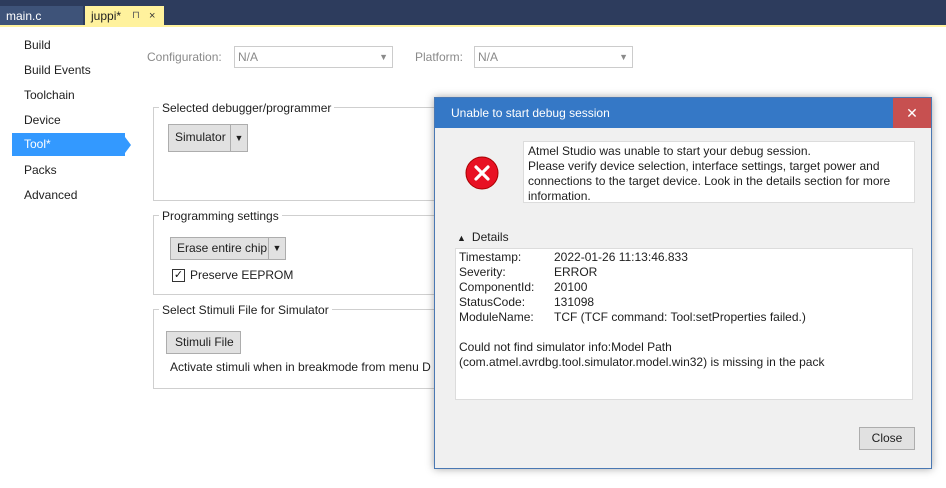 This screenshot has width=946, height=488. What do you see at coordinates (124, 16) in the screenshot?
I see `tab-juppi: juppi* ⊓ ×` at bounding box center [124, 16].